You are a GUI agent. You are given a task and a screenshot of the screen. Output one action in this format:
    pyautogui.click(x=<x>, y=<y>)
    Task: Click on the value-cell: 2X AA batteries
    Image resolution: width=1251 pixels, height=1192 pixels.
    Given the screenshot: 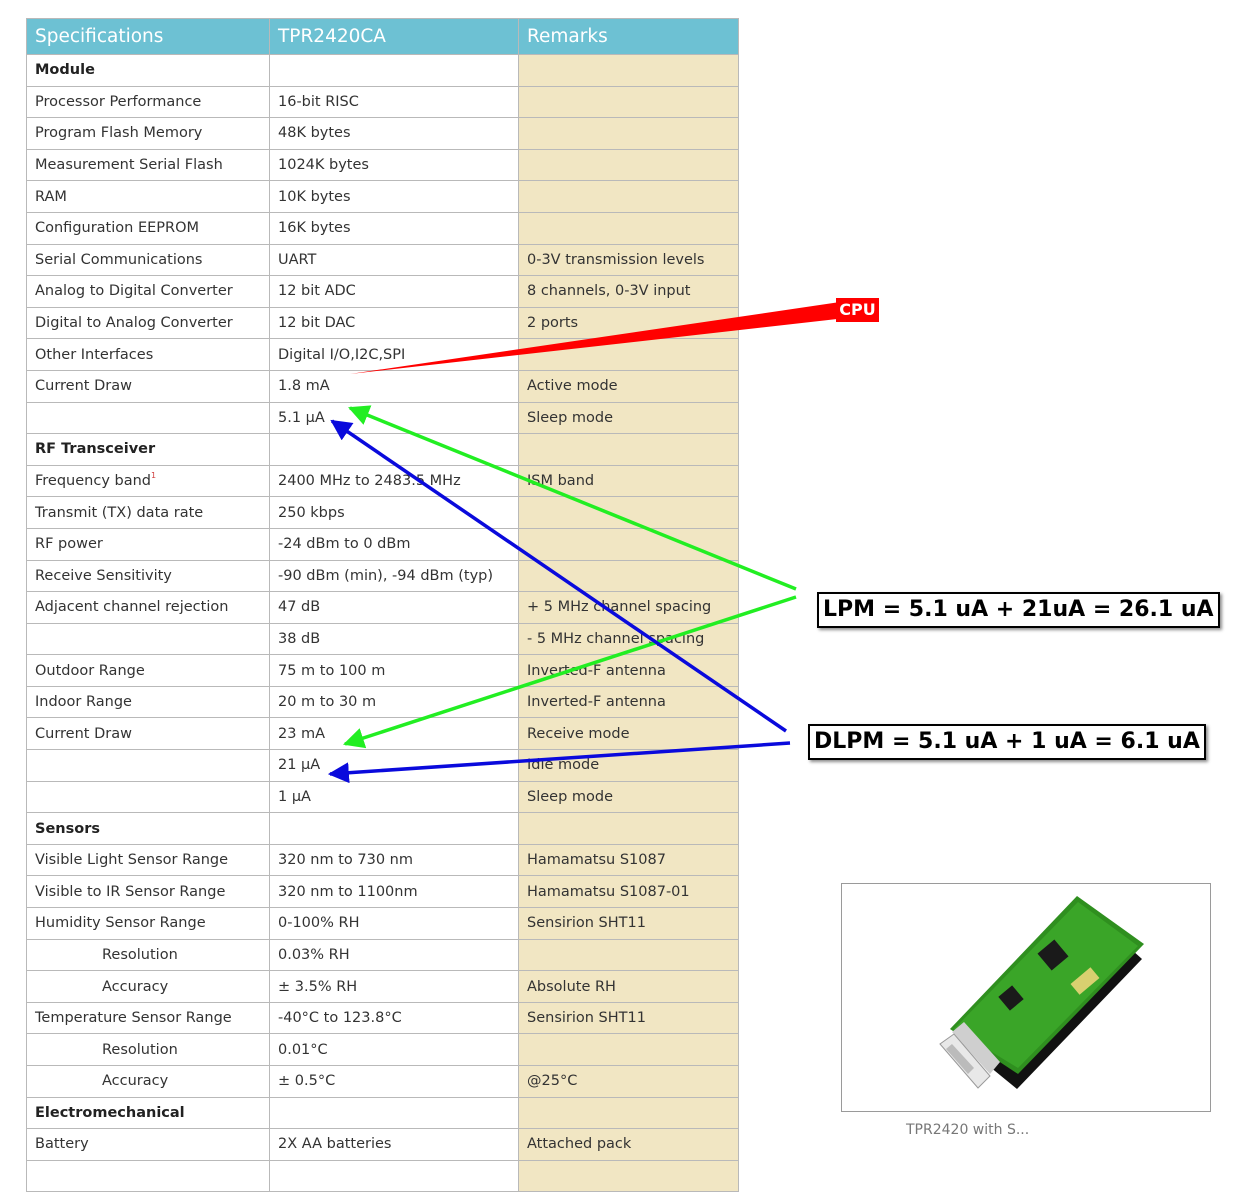 What is the action you would take?
    pyautogui.click(x=394, y=1144)
    